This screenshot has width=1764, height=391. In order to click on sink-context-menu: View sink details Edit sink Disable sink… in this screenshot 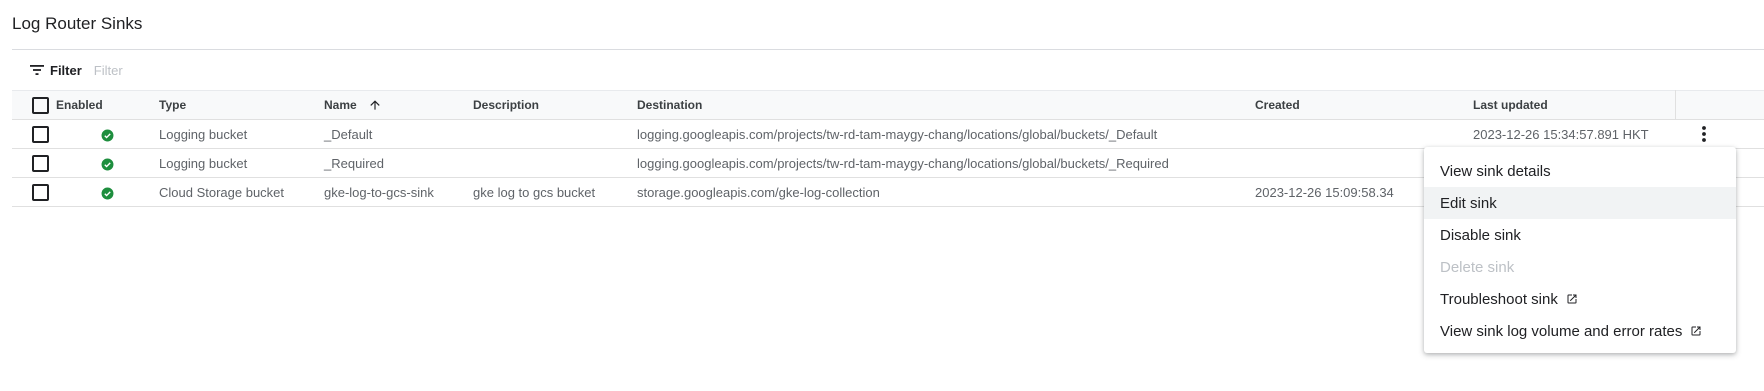, I will do `click(1580, 250)`.